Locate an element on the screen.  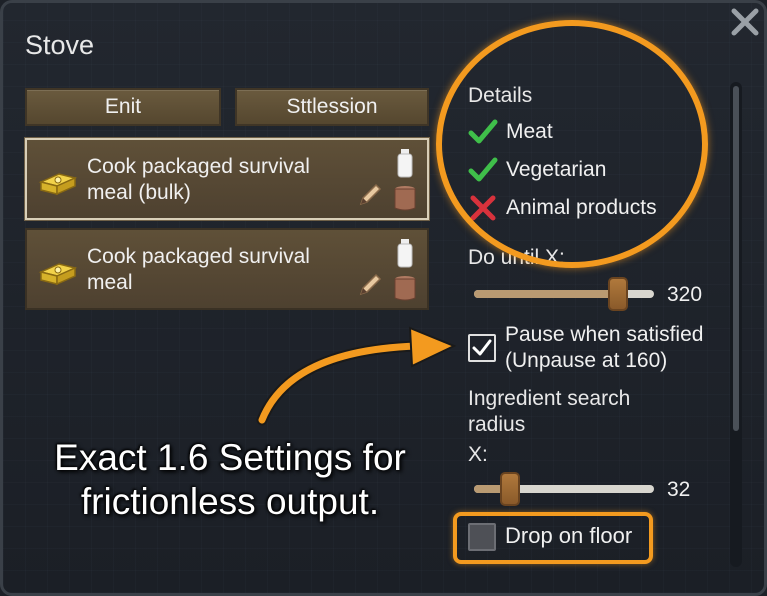
checkmark-icon is located at coordinates (482, 347).